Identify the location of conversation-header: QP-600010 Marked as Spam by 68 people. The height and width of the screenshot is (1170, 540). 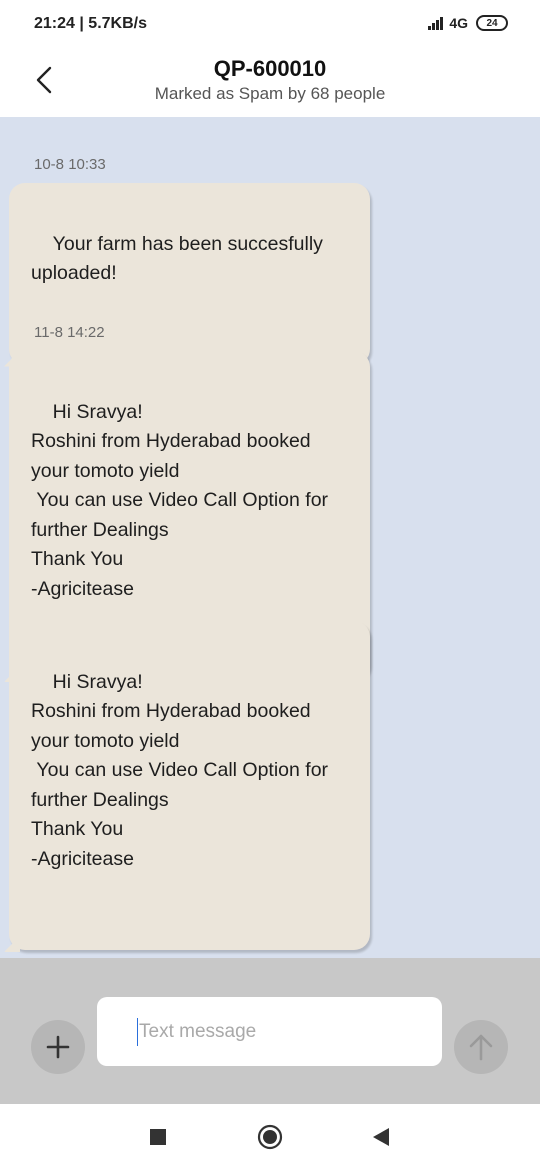
(270, 83).